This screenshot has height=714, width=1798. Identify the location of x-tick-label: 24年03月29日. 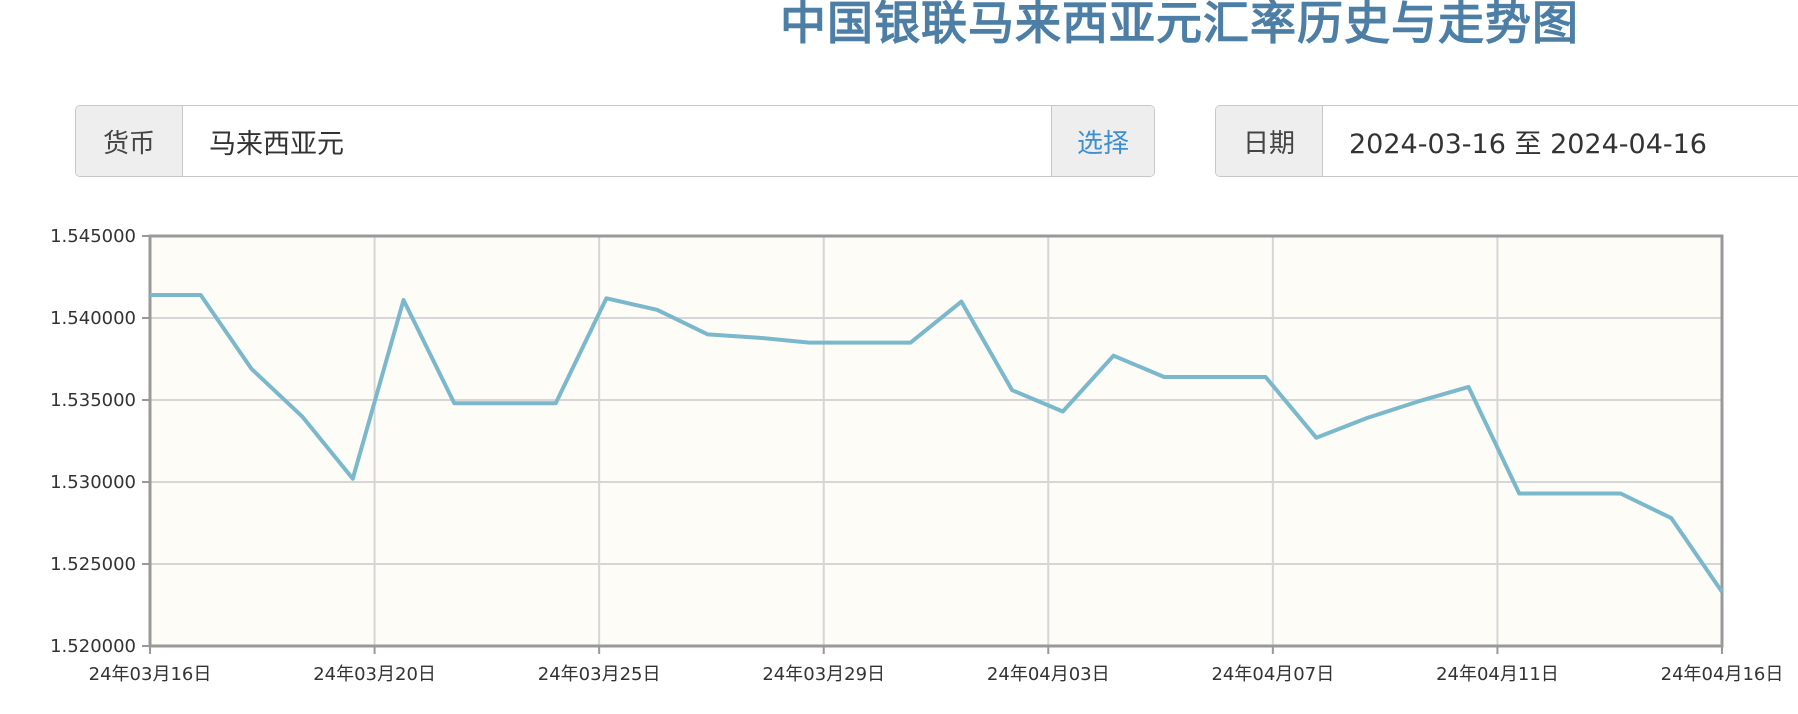
(823, 674).